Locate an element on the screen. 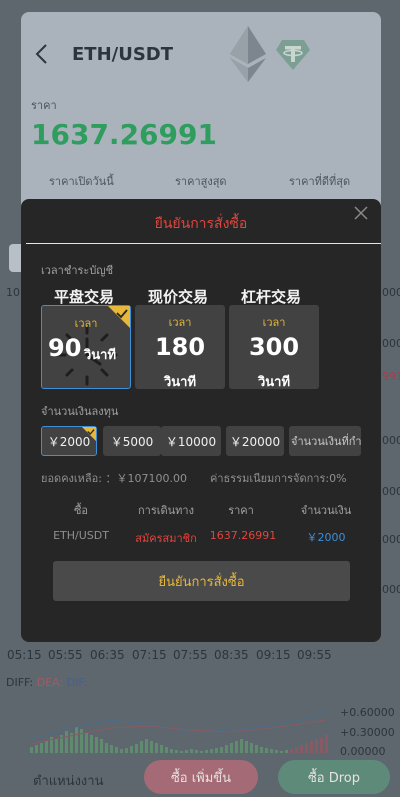 The height and width of the screenshot is (797, 400). tab-spot-trade: 现价交易 is located at coordinates (178, 296).